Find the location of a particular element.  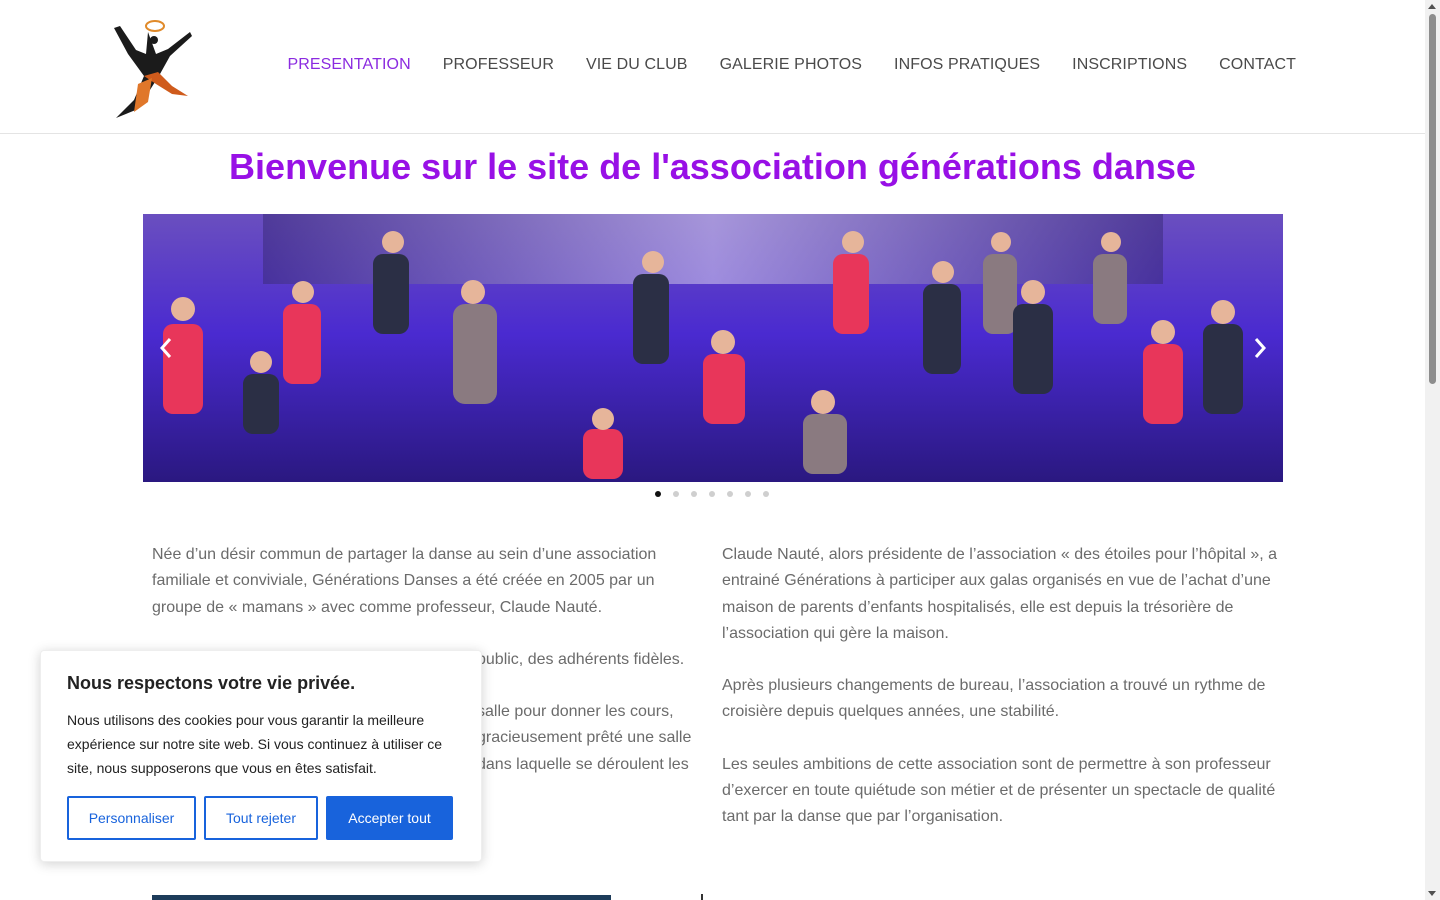

nav-item-professeur: PROFESSEUR is located at coordinates (498, 65).